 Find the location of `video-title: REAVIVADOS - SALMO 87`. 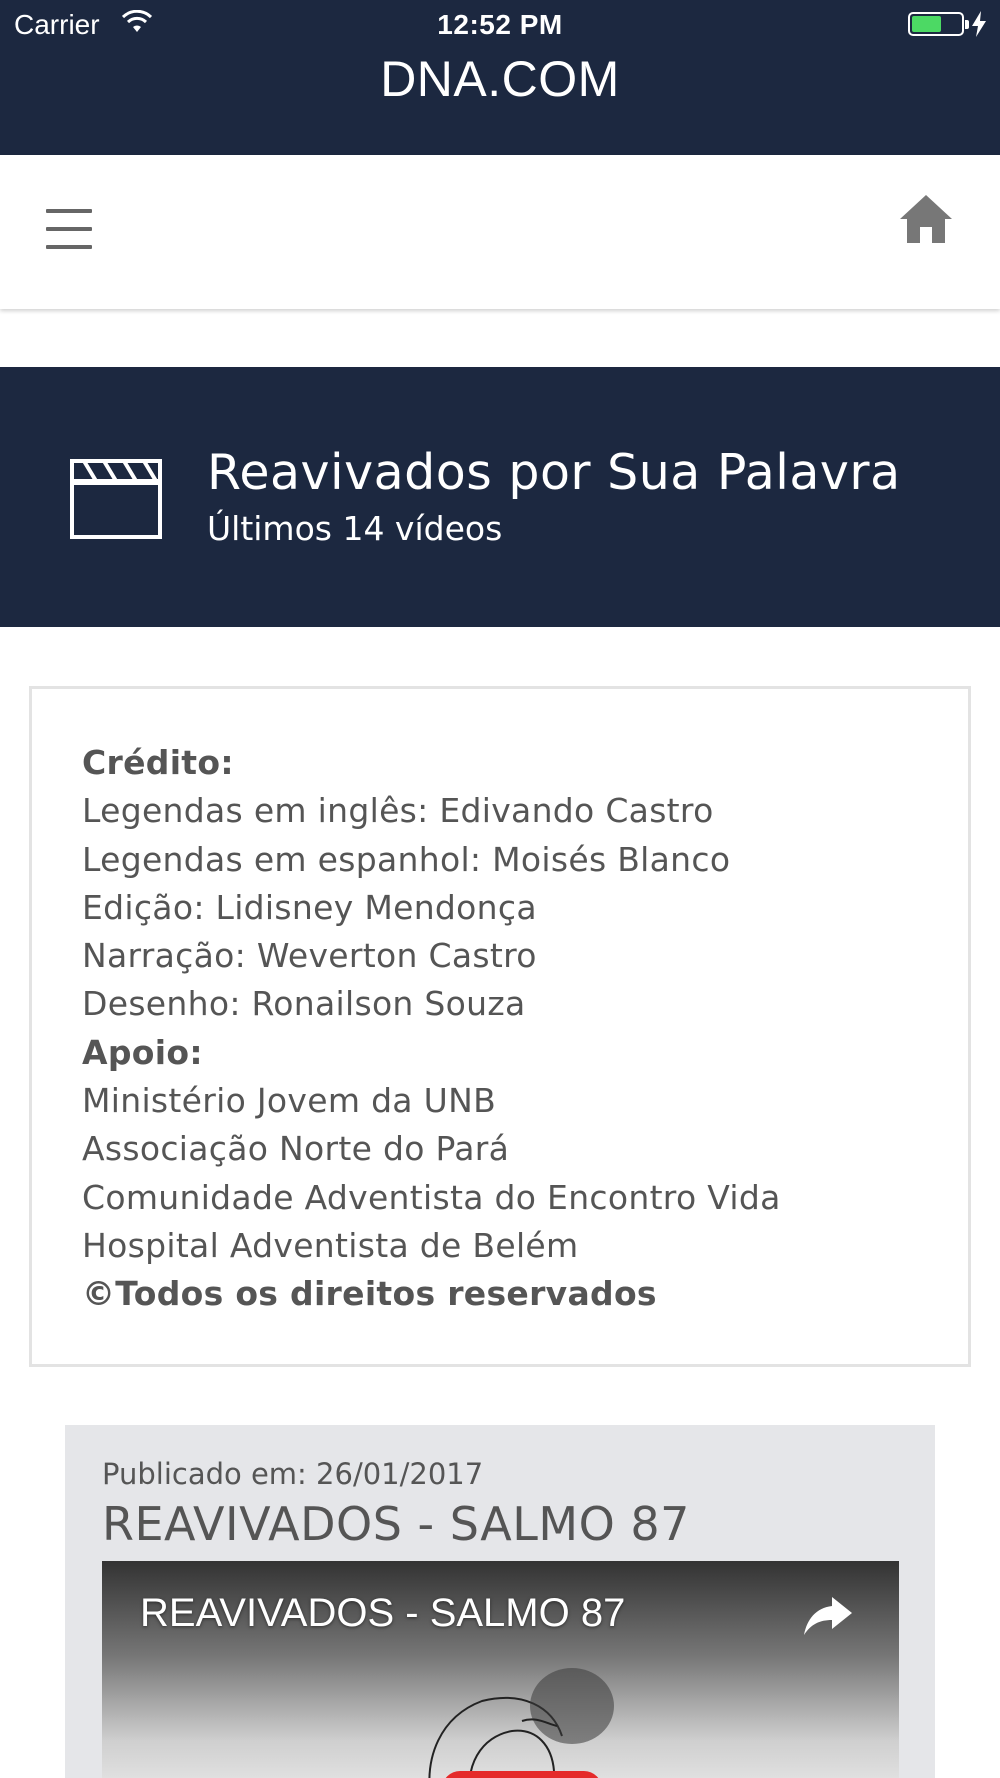

video-title: REAVIVADOS - SALMO 87 is located at coordinates (396, 1524).